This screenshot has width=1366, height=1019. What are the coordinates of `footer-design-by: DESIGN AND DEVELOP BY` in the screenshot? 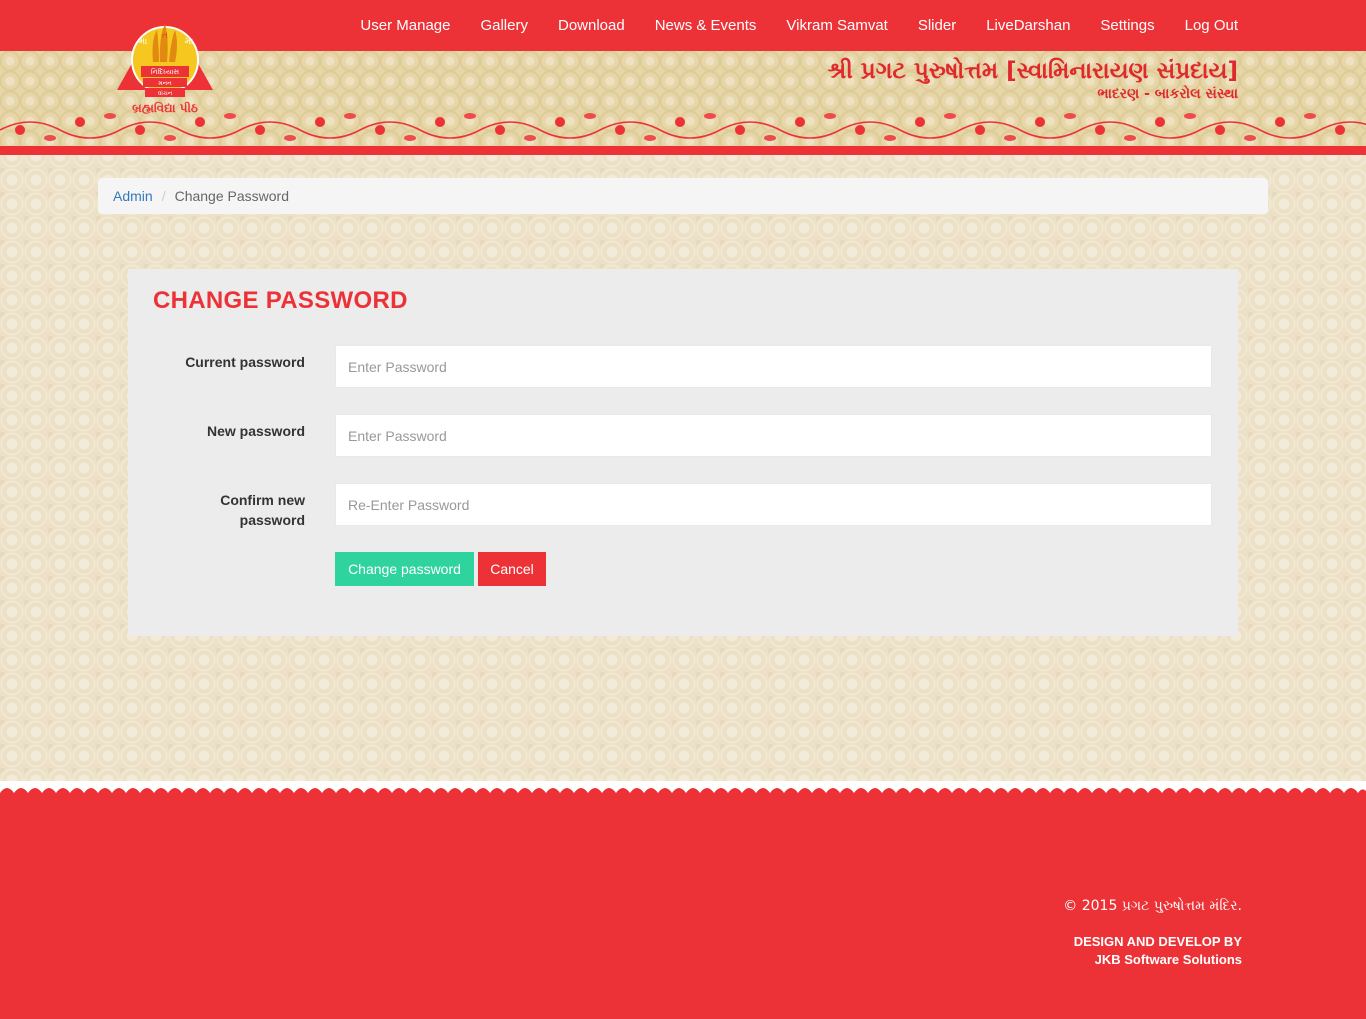 It's located at (1157, 941).